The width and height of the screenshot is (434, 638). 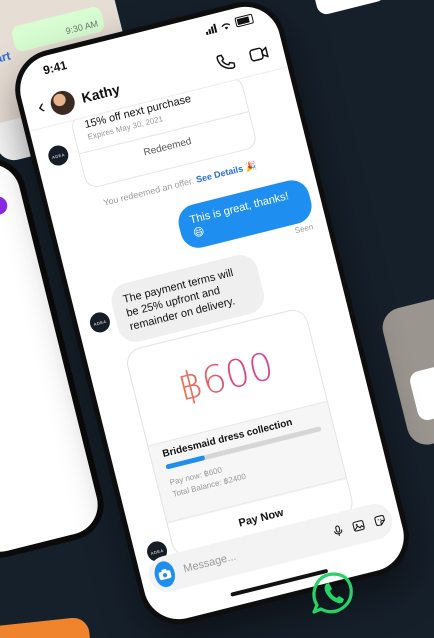 I want to click on background-device-edge, so click(x=351, y=8).